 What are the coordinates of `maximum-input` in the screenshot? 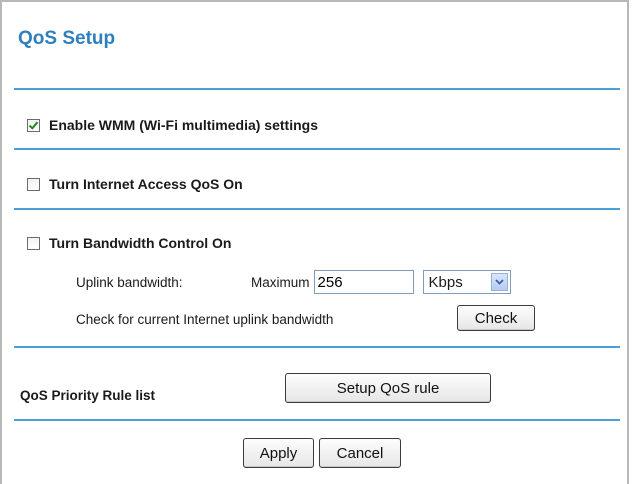 It's located at (363, 282).